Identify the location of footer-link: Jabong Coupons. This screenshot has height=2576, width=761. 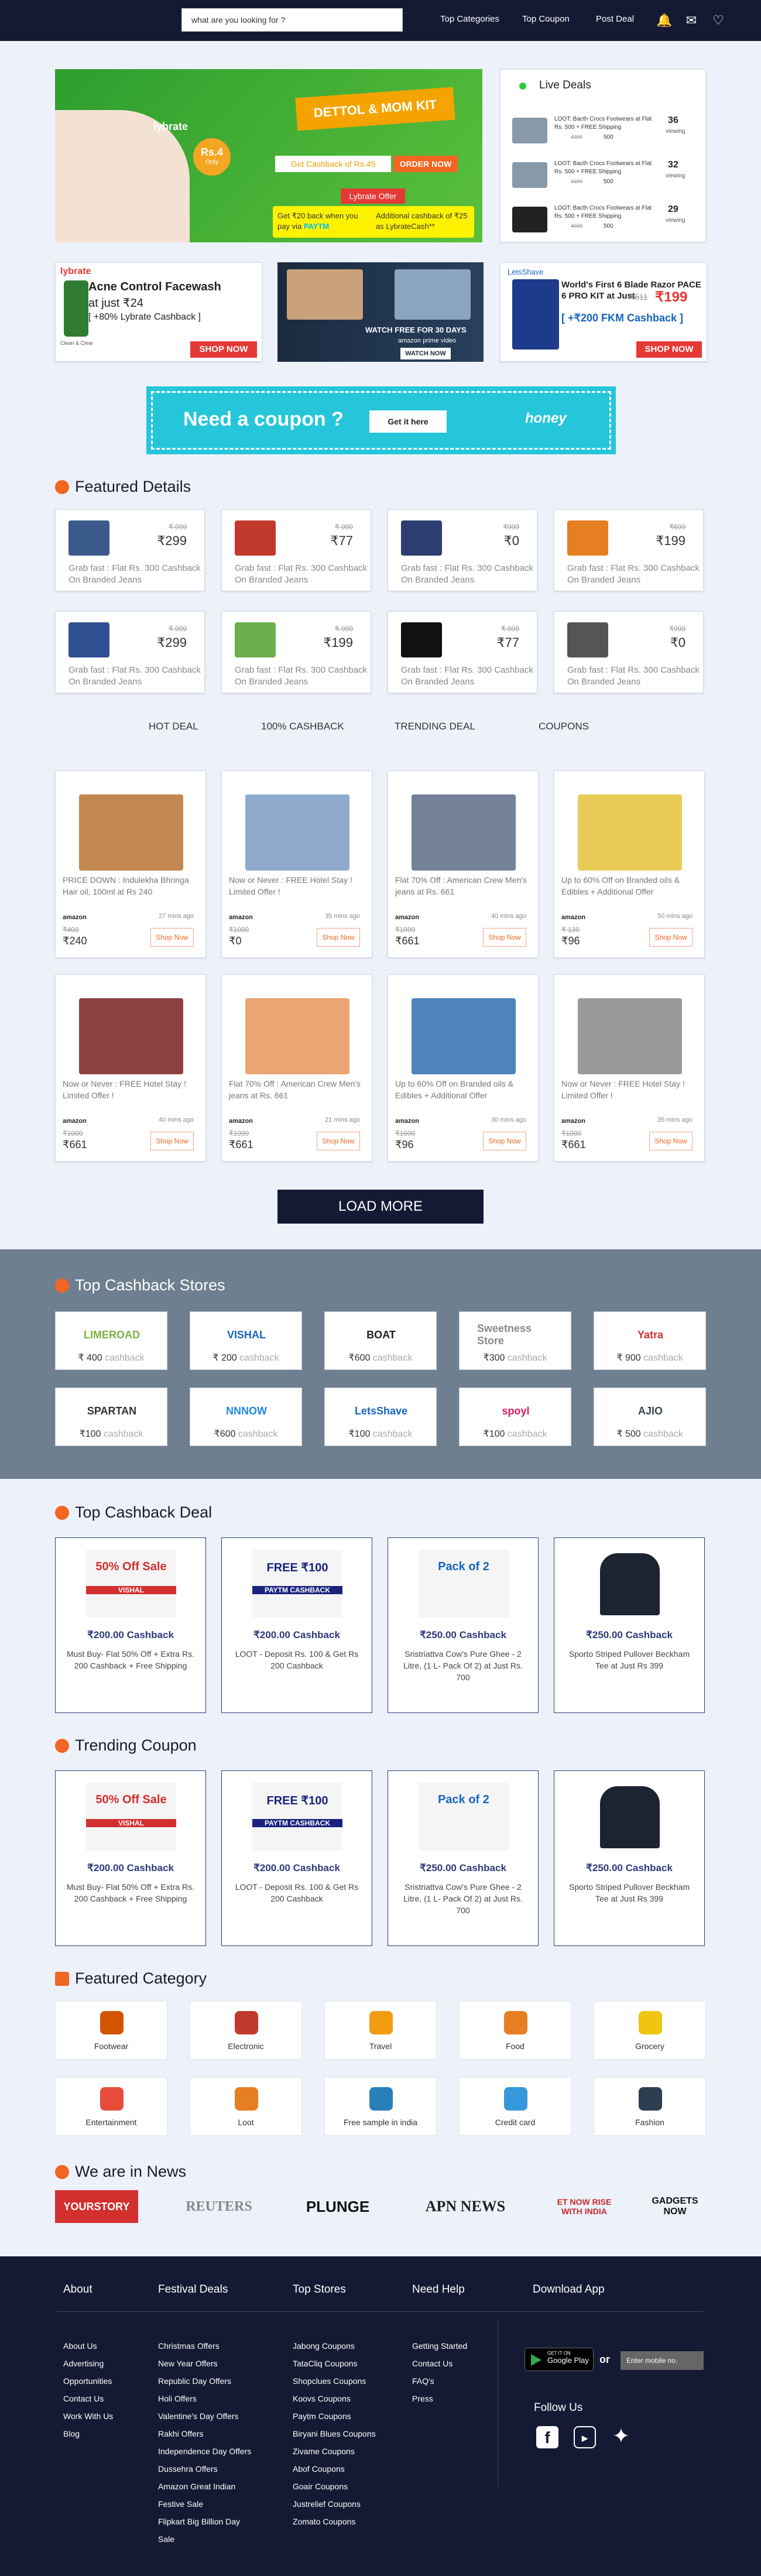
(348, 2346).